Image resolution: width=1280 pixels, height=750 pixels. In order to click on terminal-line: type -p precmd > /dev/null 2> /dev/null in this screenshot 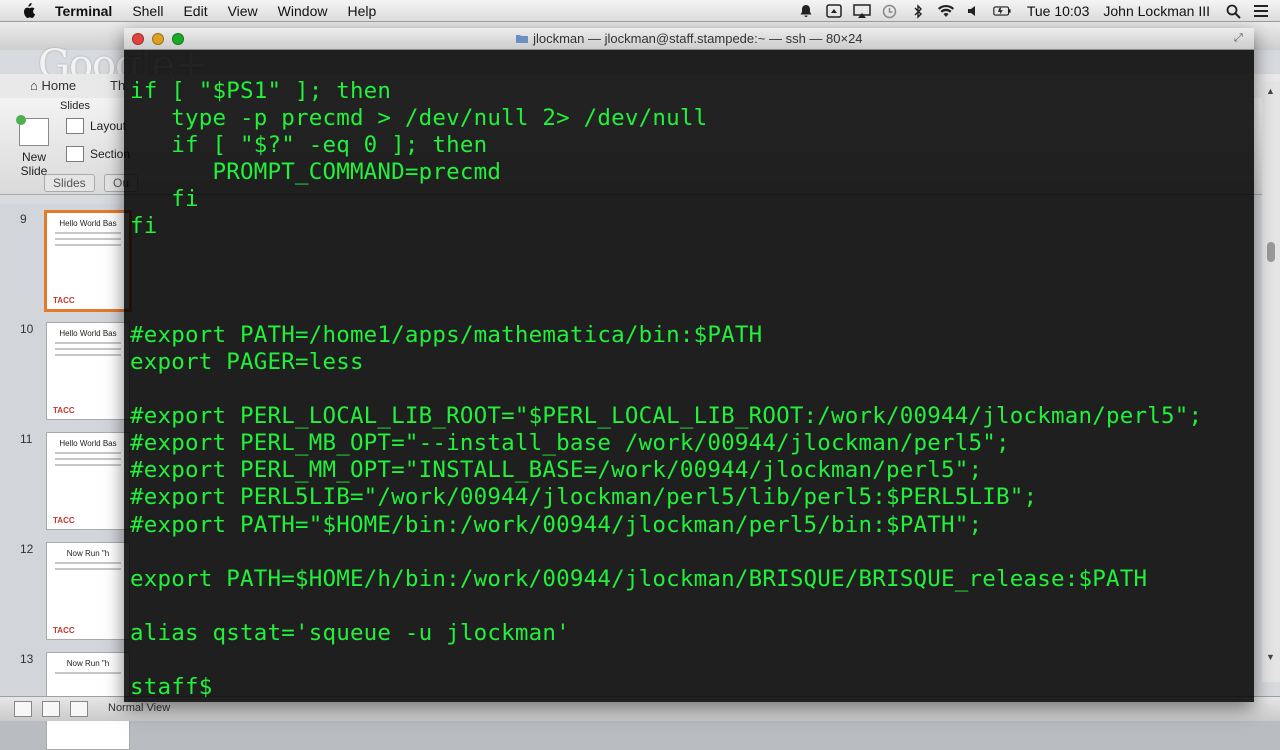, I will do `click(419, 118)`.